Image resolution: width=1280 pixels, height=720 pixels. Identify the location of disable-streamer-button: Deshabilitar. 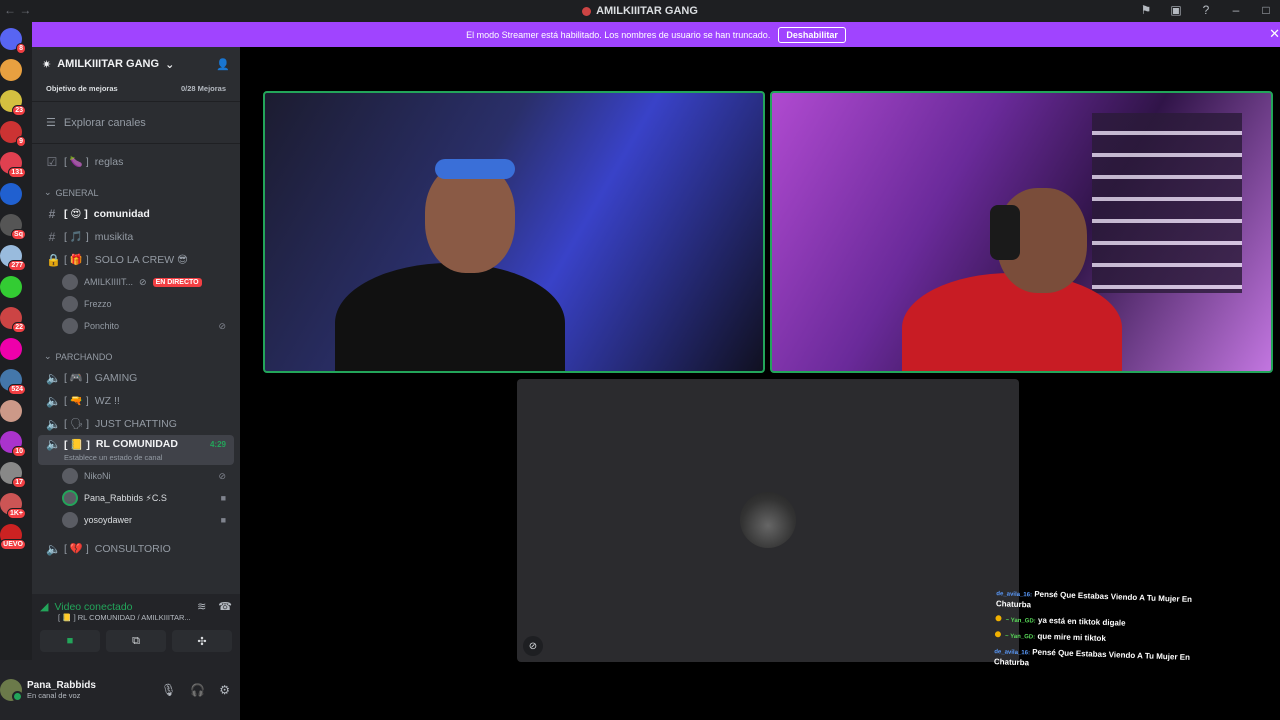
(812, 34).